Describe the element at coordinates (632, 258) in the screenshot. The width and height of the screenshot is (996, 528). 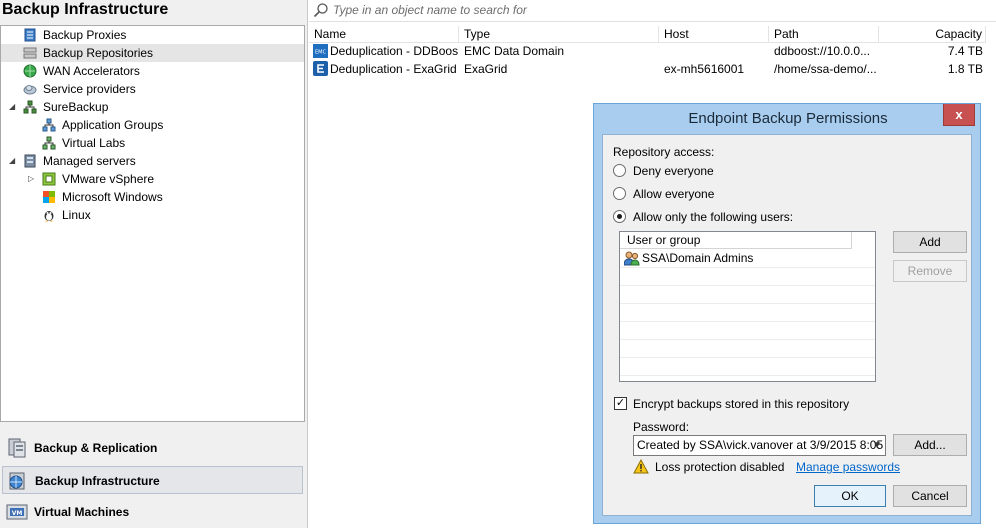
I see `user-group-icon` at that location.